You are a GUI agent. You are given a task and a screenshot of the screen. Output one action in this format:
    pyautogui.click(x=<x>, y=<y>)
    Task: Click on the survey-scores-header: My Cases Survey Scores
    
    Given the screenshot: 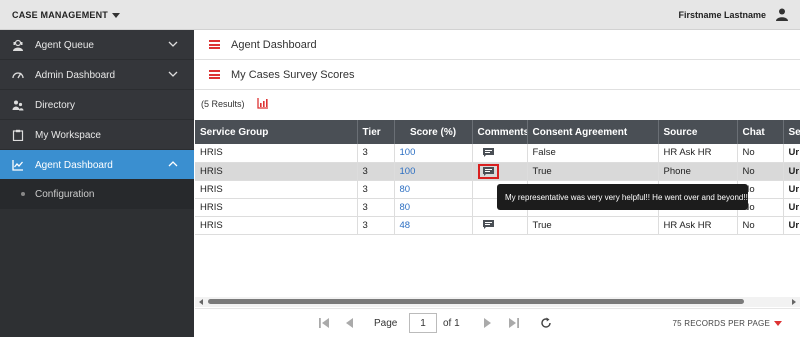 What is the action you would take?
    pyautogui.click(x=497, y=75)
    